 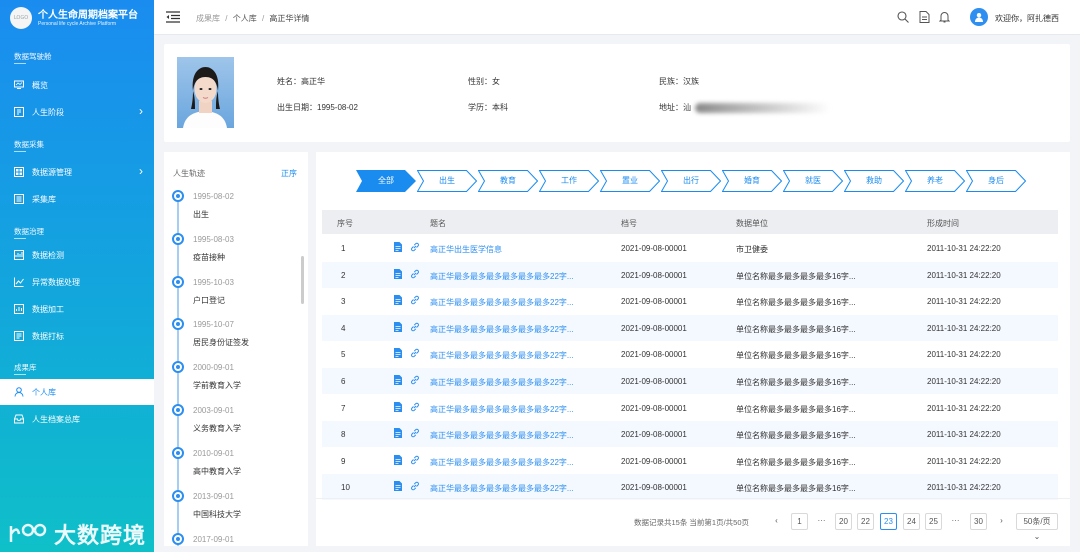 I want to click on step-marriage: 婚育, so click(x=752, y=181).